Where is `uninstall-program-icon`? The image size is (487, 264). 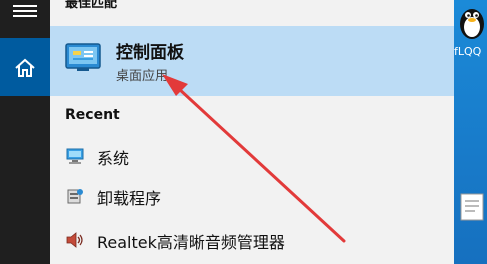 uninstall-program-icon is located at coordinates (75, 196).